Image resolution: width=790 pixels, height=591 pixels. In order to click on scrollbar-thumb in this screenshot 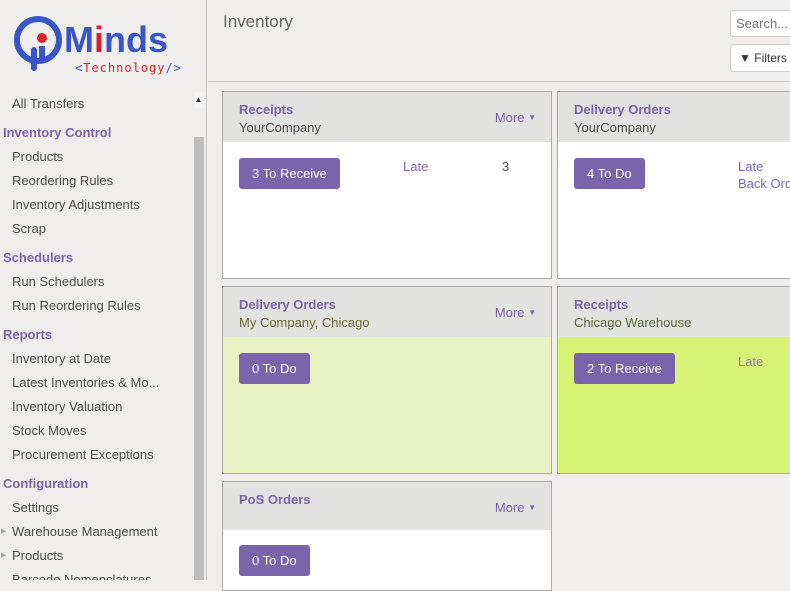, I will do `click(199, 358)`.